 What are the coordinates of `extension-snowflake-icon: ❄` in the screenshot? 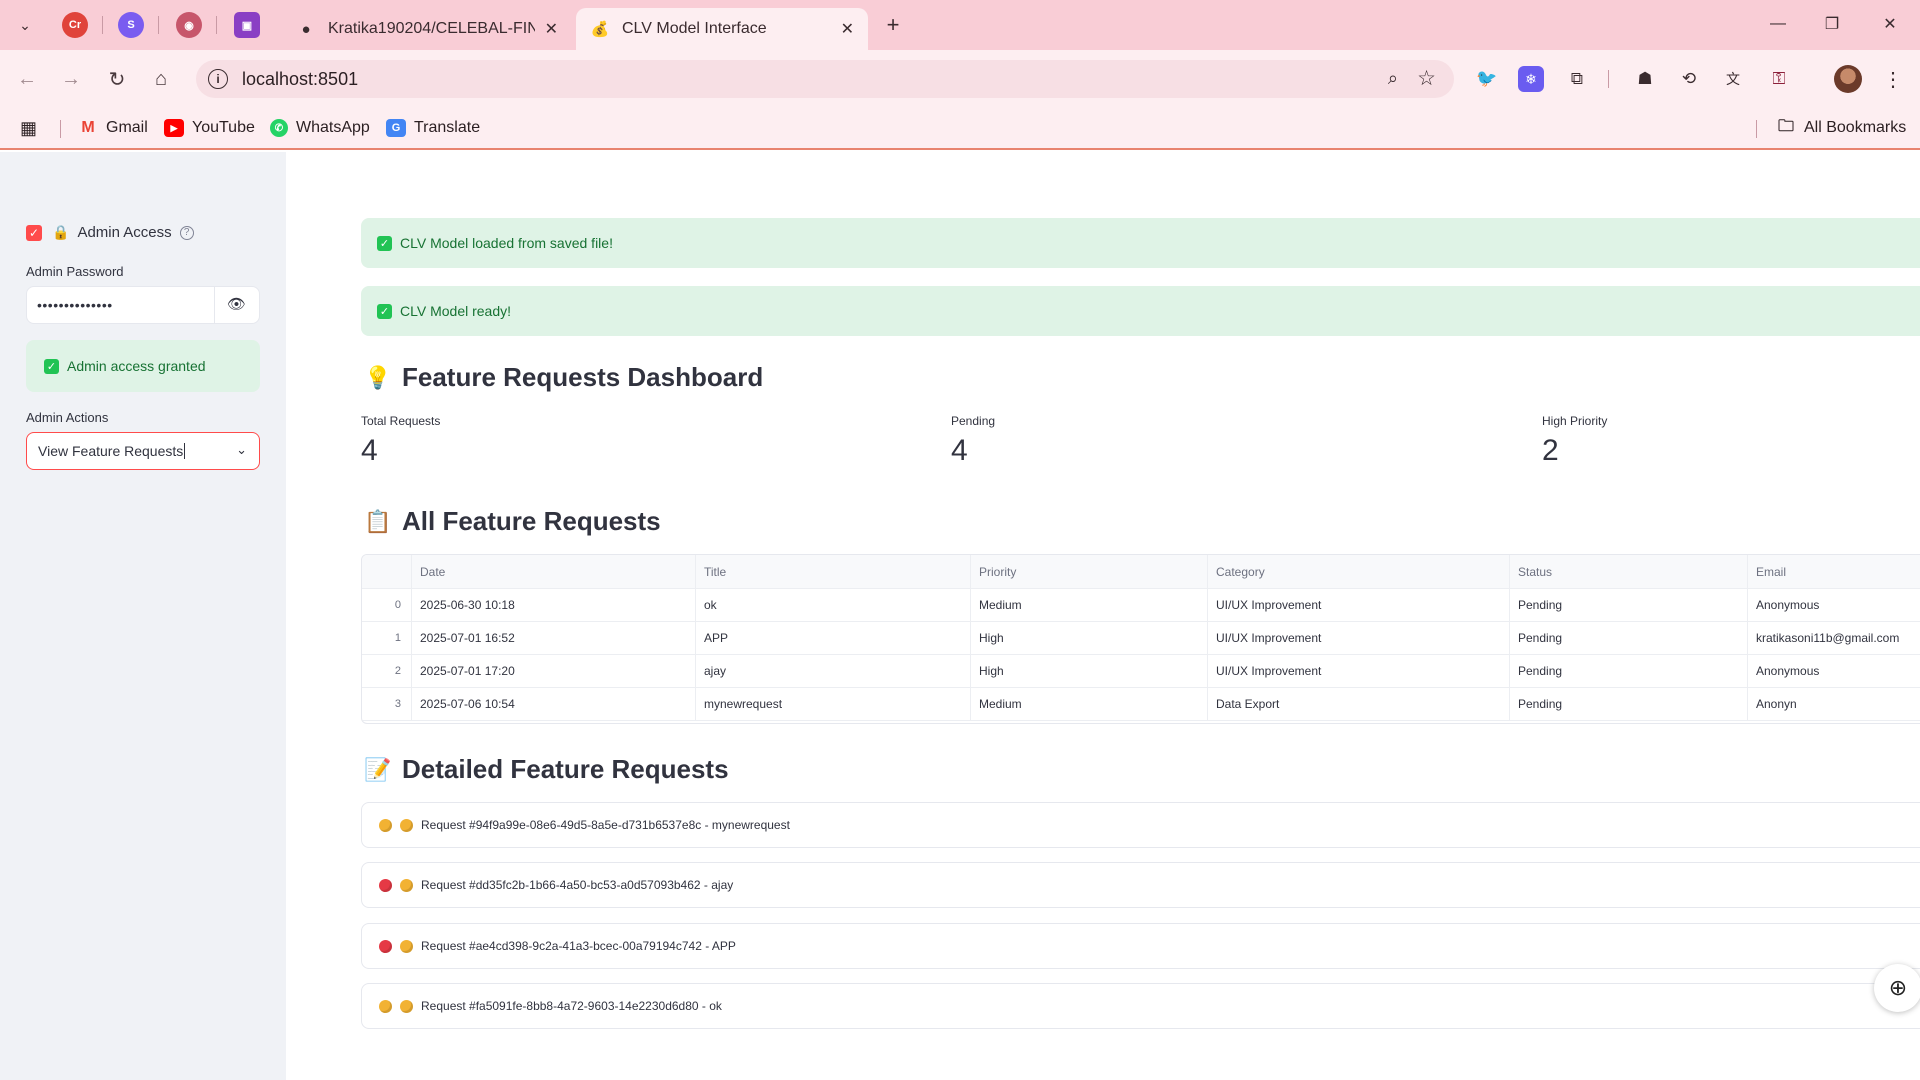 It's located at (1531, 79).